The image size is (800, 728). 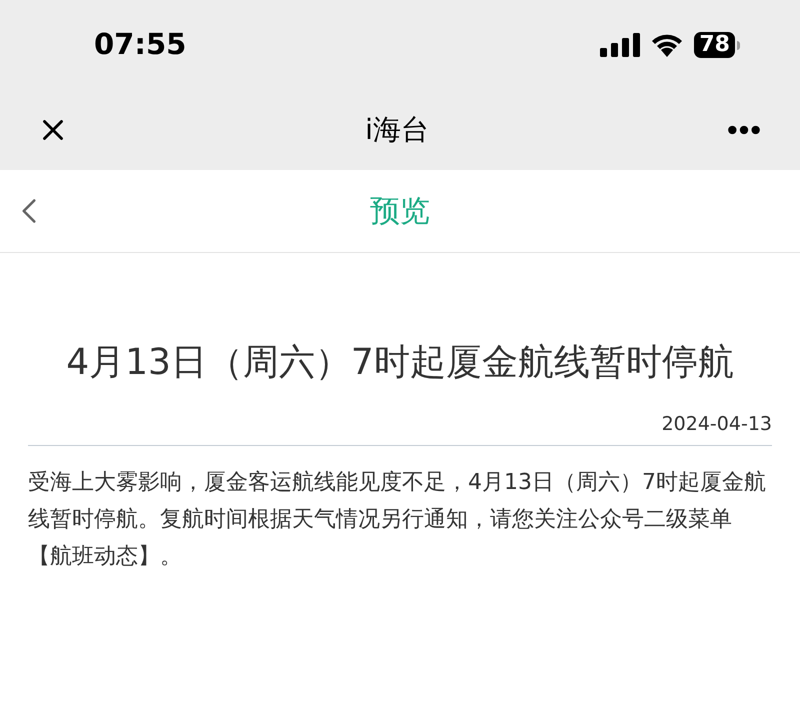 I want to click on page-title: 预览, so click(x=400, y=211).